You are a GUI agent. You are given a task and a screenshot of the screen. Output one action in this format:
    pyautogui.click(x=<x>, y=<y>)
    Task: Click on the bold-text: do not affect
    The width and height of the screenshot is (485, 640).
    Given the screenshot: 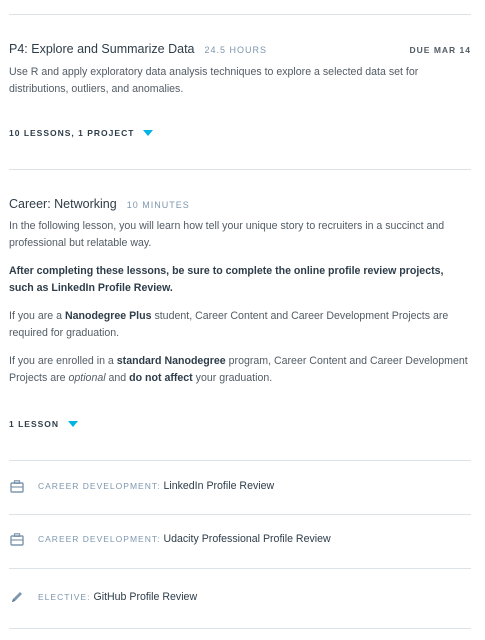 What is the action you would take?
    pyautogui.click(x=161, y=378)
    